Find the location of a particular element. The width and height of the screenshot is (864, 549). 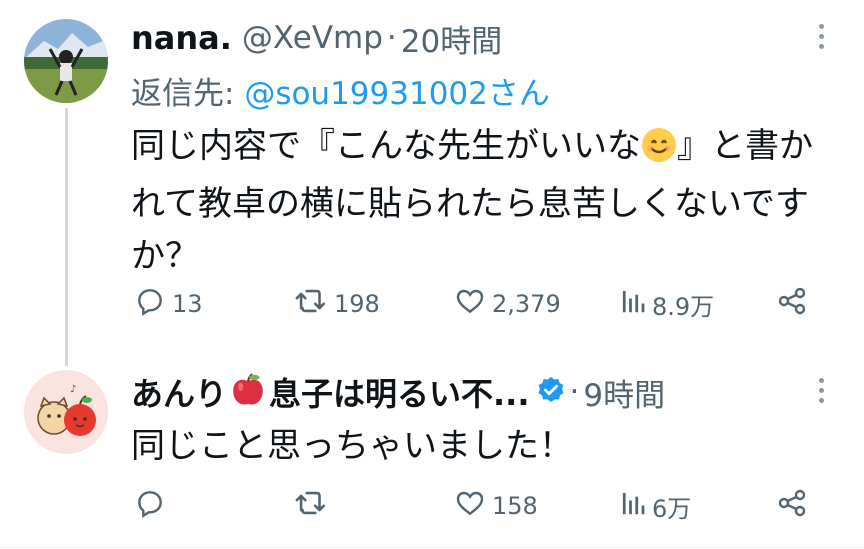

retweet-button: 198 is located at coordinates (337, 304).